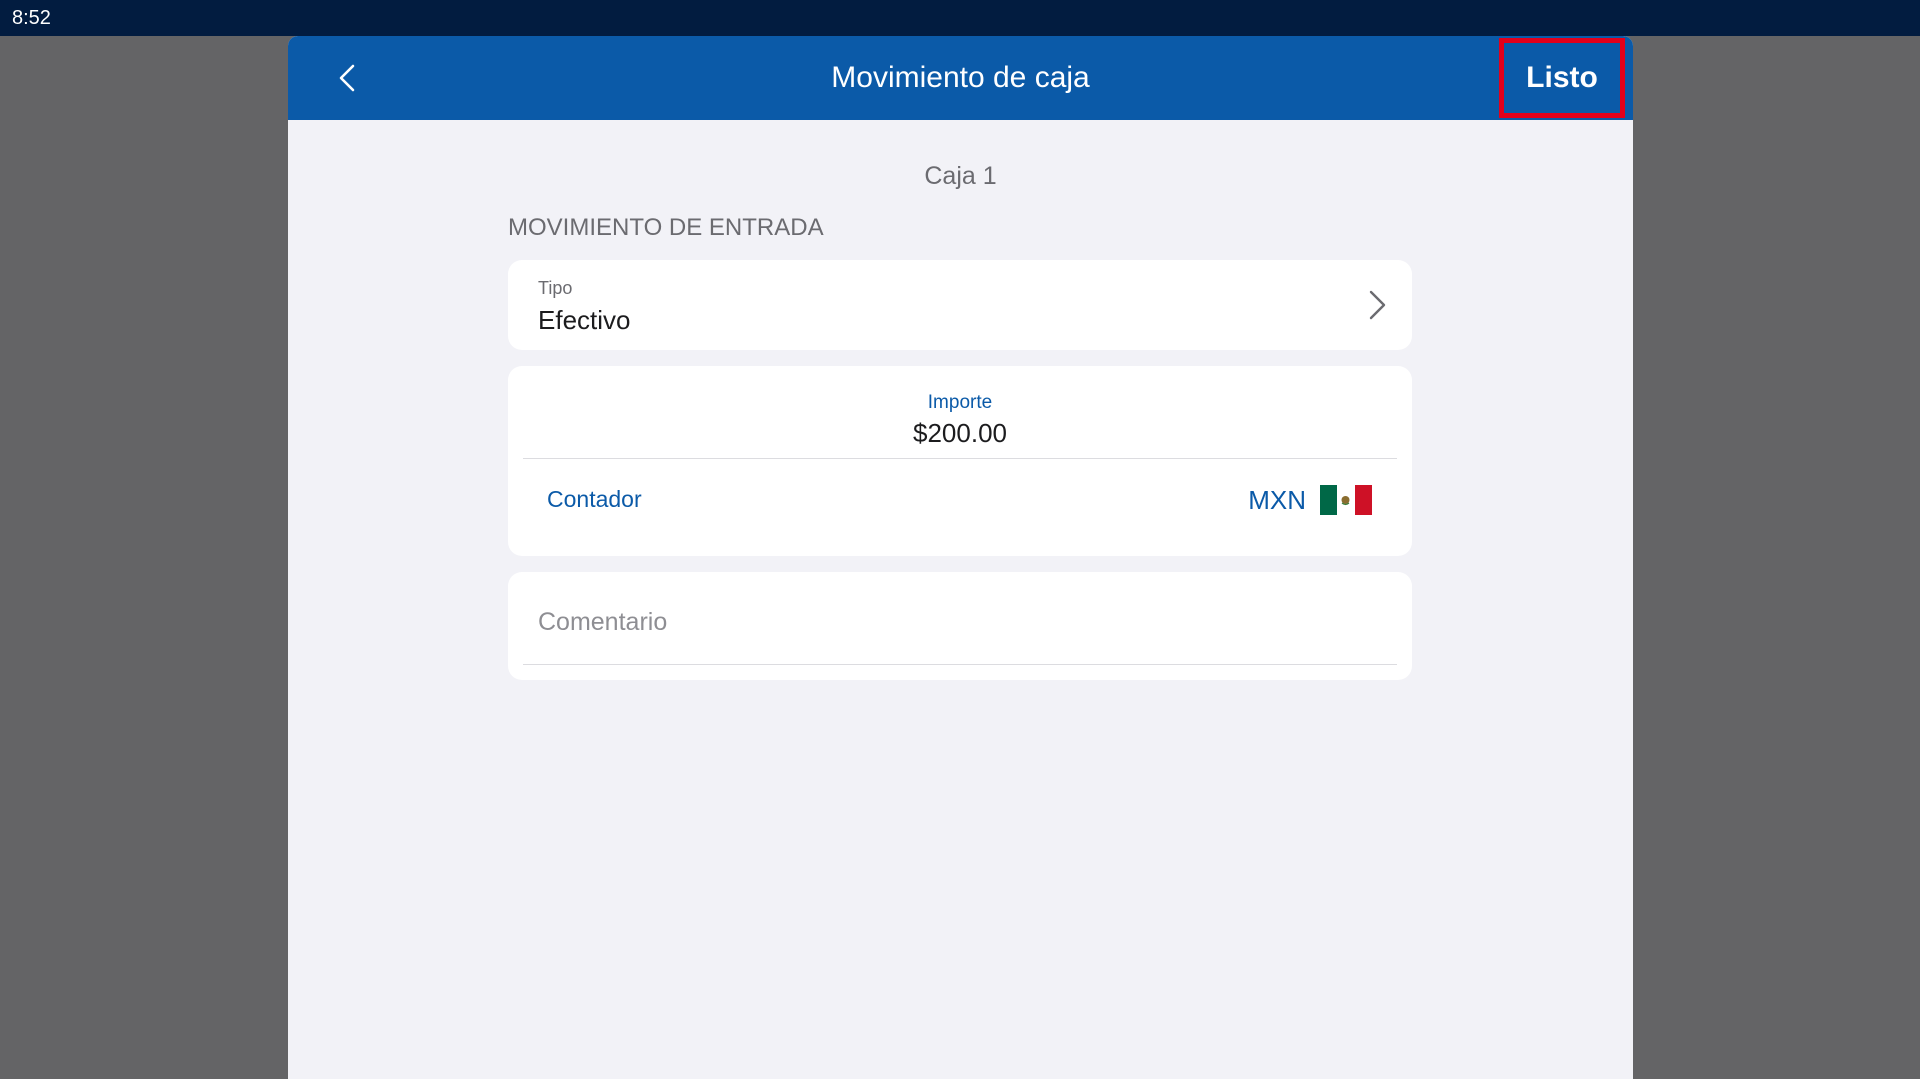 The width and height of the screenshot is (1920, 1079). What do you see at coordinates (31, 18) in the screenshot?
I see `status-time: 8:52` at bounding box center [31, 18].